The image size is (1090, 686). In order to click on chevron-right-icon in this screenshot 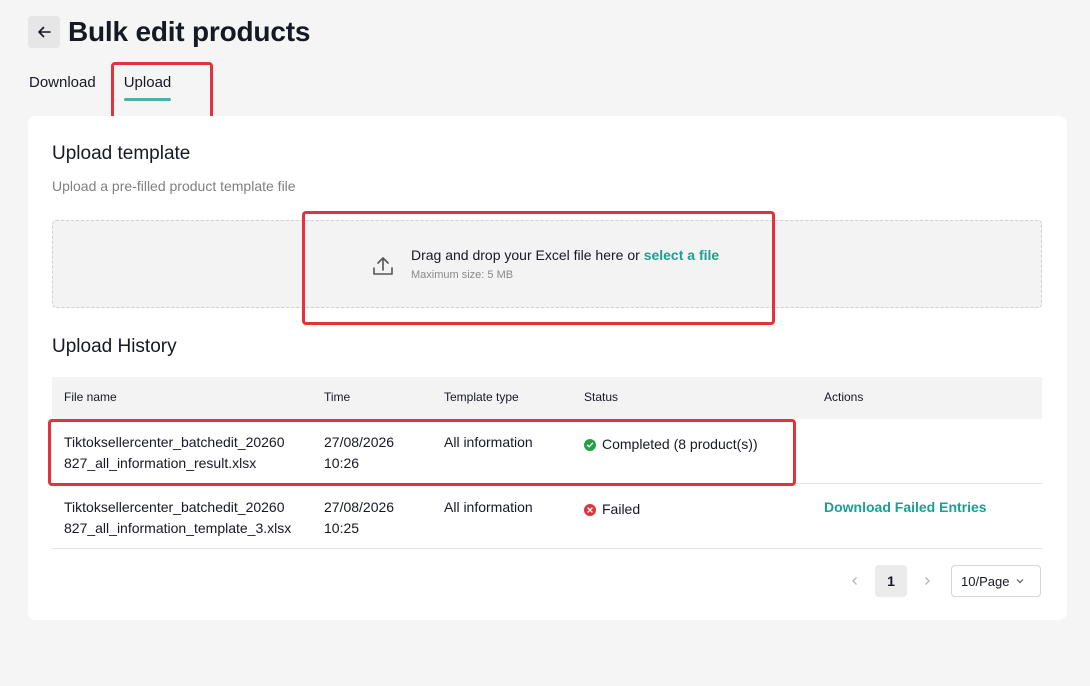, I will do `click(927, 581)`.